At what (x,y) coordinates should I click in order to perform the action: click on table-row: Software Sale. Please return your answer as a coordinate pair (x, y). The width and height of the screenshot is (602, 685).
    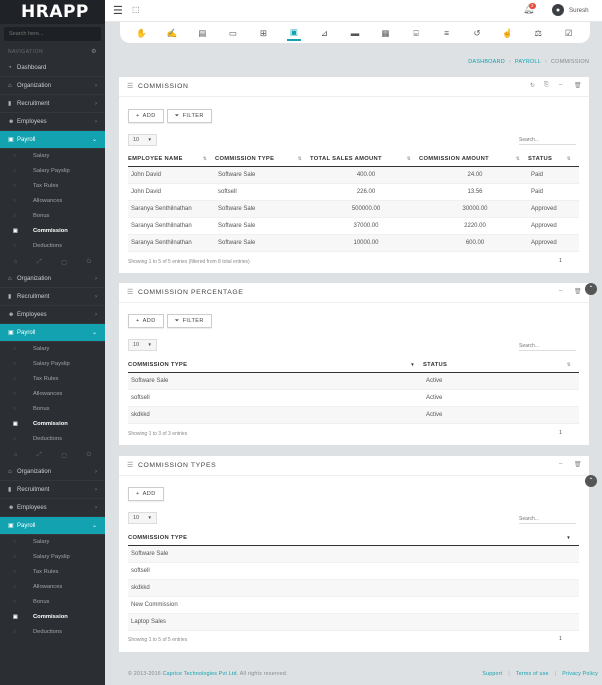
    Looking at the image, I should click on (353, 554).